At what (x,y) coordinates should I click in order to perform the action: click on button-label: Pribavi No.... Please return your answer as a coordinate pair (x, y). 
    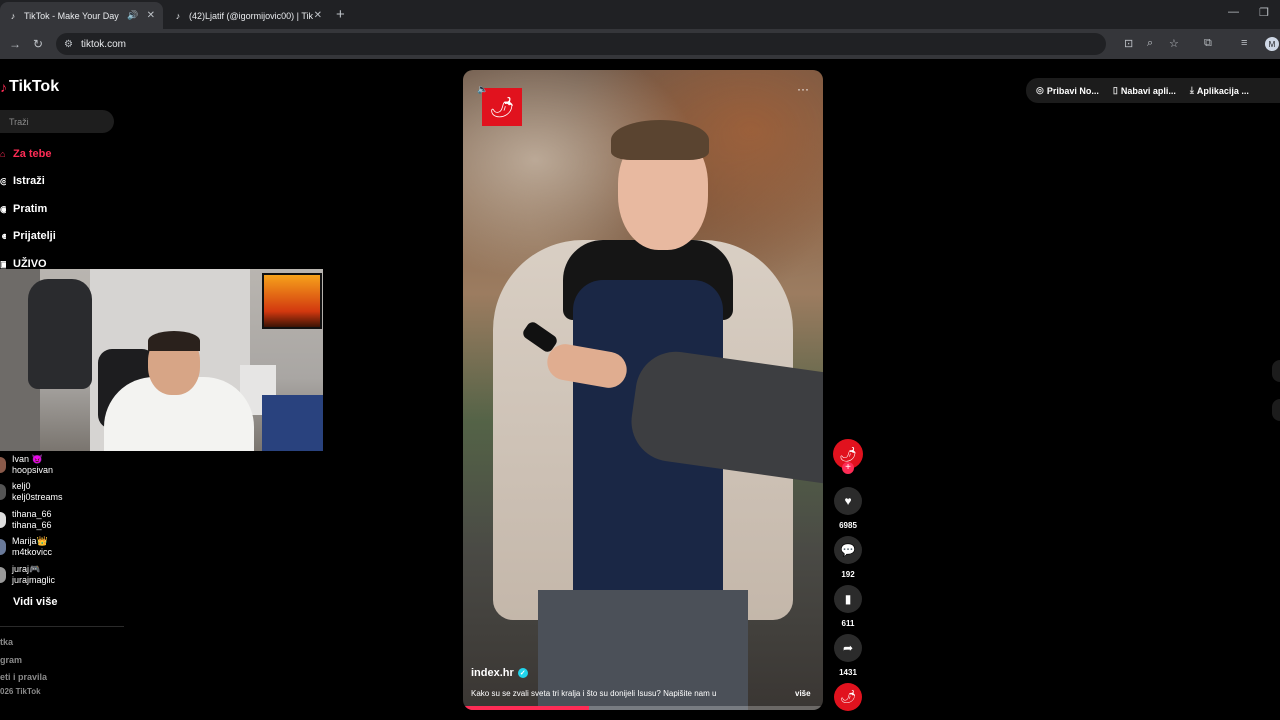
    Looking at the image, I should click on (1072, 90).